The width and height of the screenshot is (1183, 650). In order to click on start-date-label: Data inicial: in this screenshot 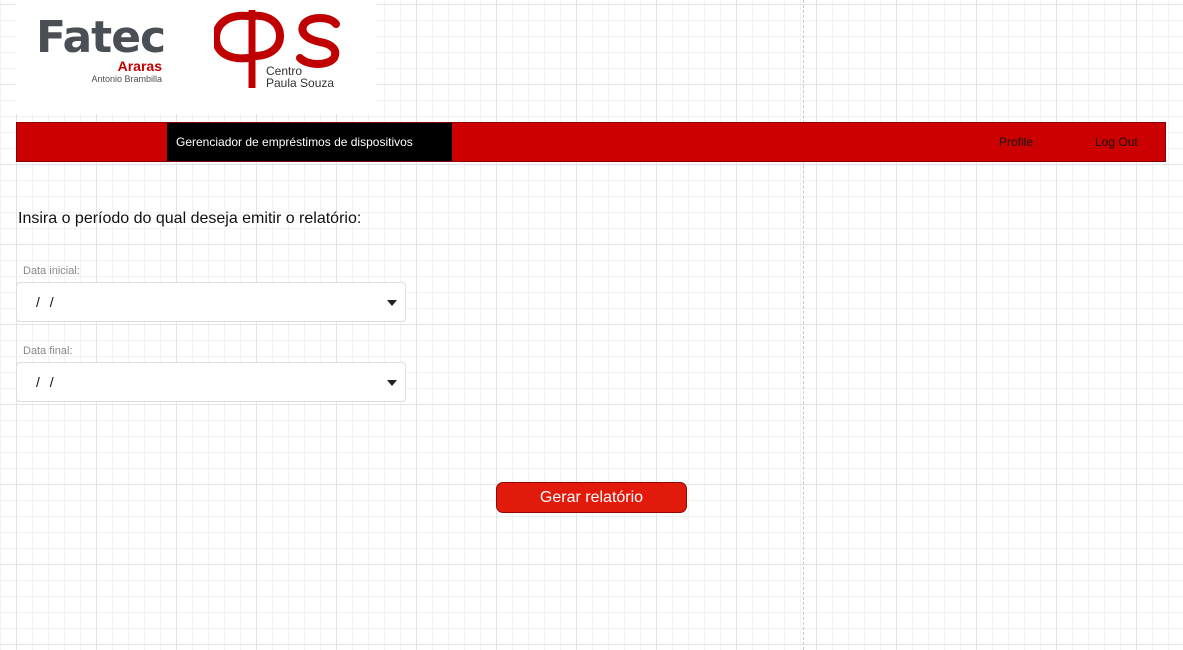, I will do `click(51, 271)`.